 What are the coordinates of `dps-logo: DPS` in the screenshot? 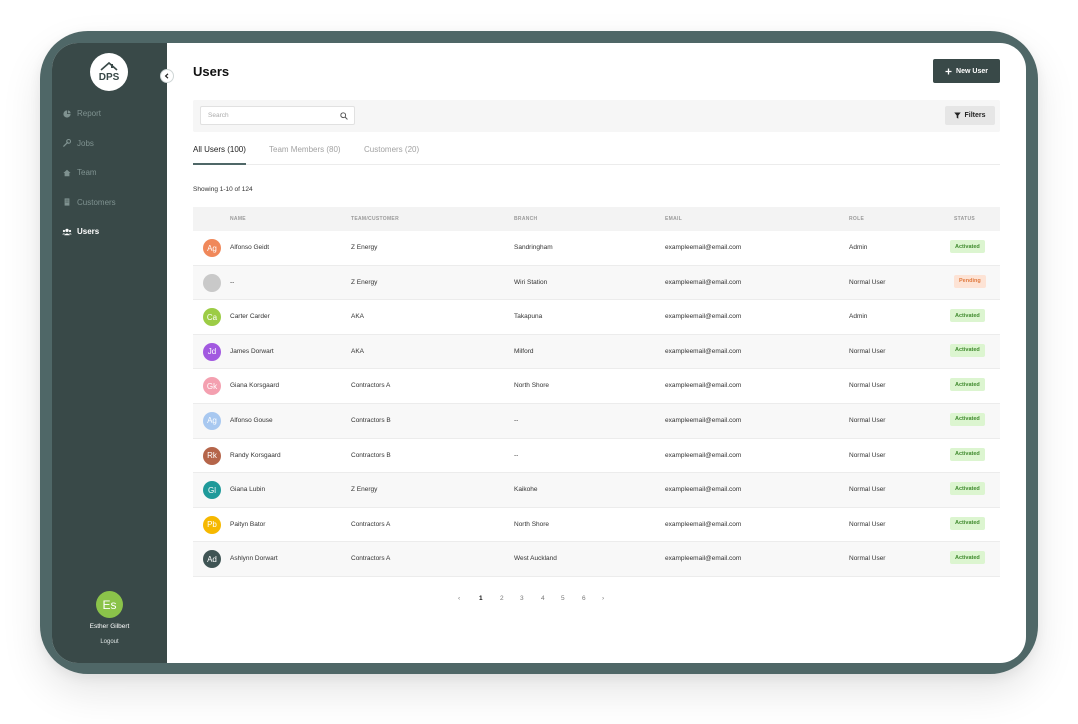 It's located at (109, 72).